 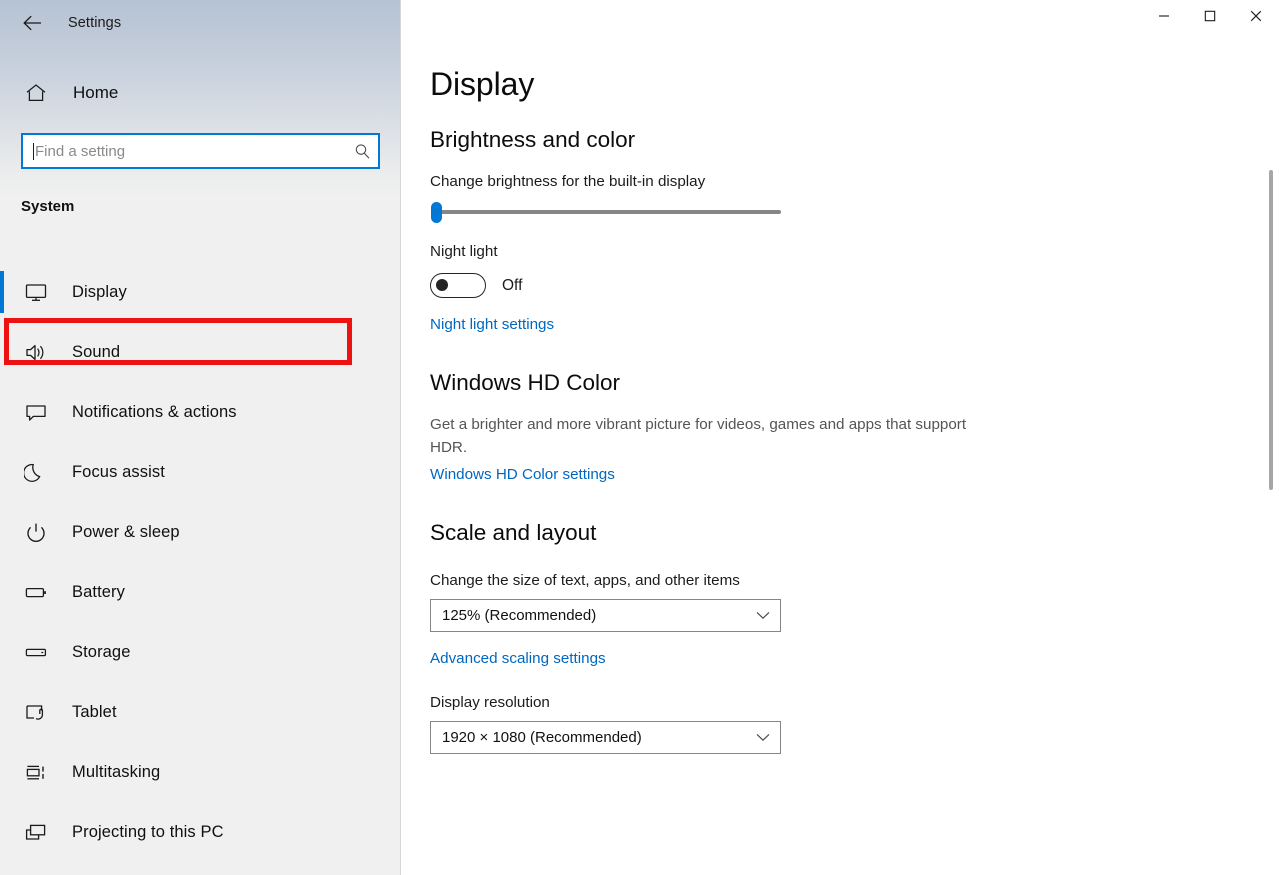 I want to click on sidebar-item-multitasking: Multitasking, so click(x=200, y=772).